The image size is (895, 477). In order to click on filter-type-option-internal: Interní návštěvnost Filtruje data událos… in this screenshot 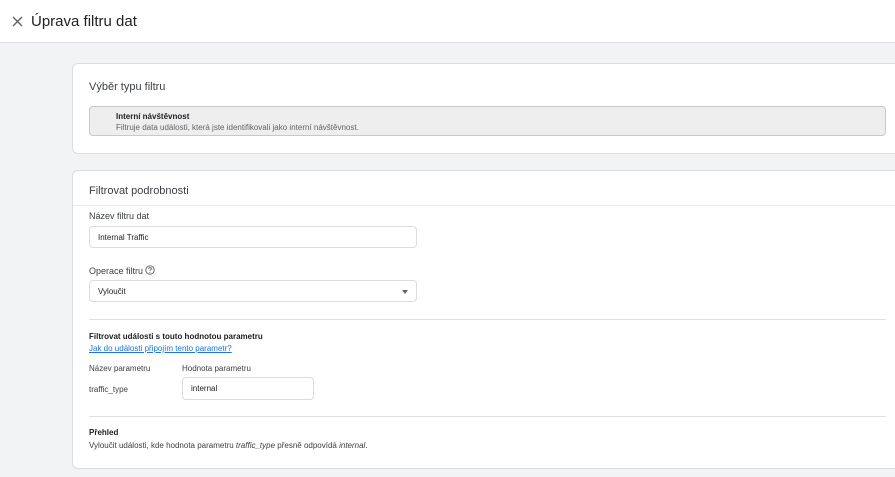, I will do `click(487, 121)`.